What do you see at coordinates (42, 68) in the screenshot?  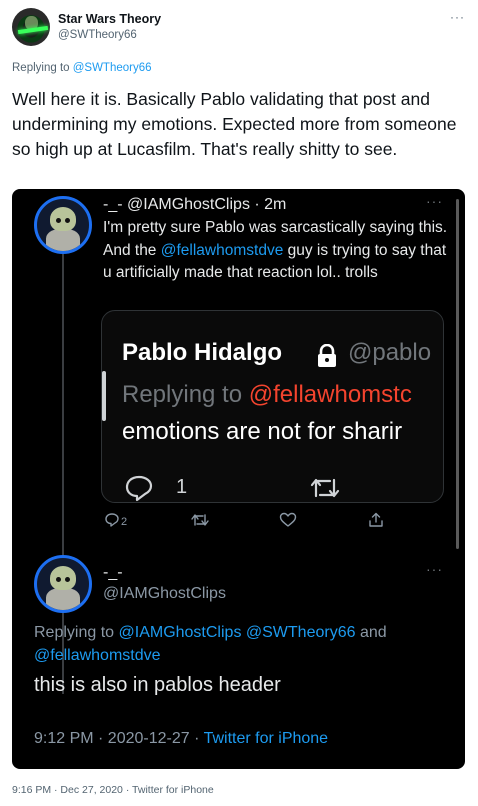 I see `replying-prefix: Replying to` at bounding box center [42, 68].